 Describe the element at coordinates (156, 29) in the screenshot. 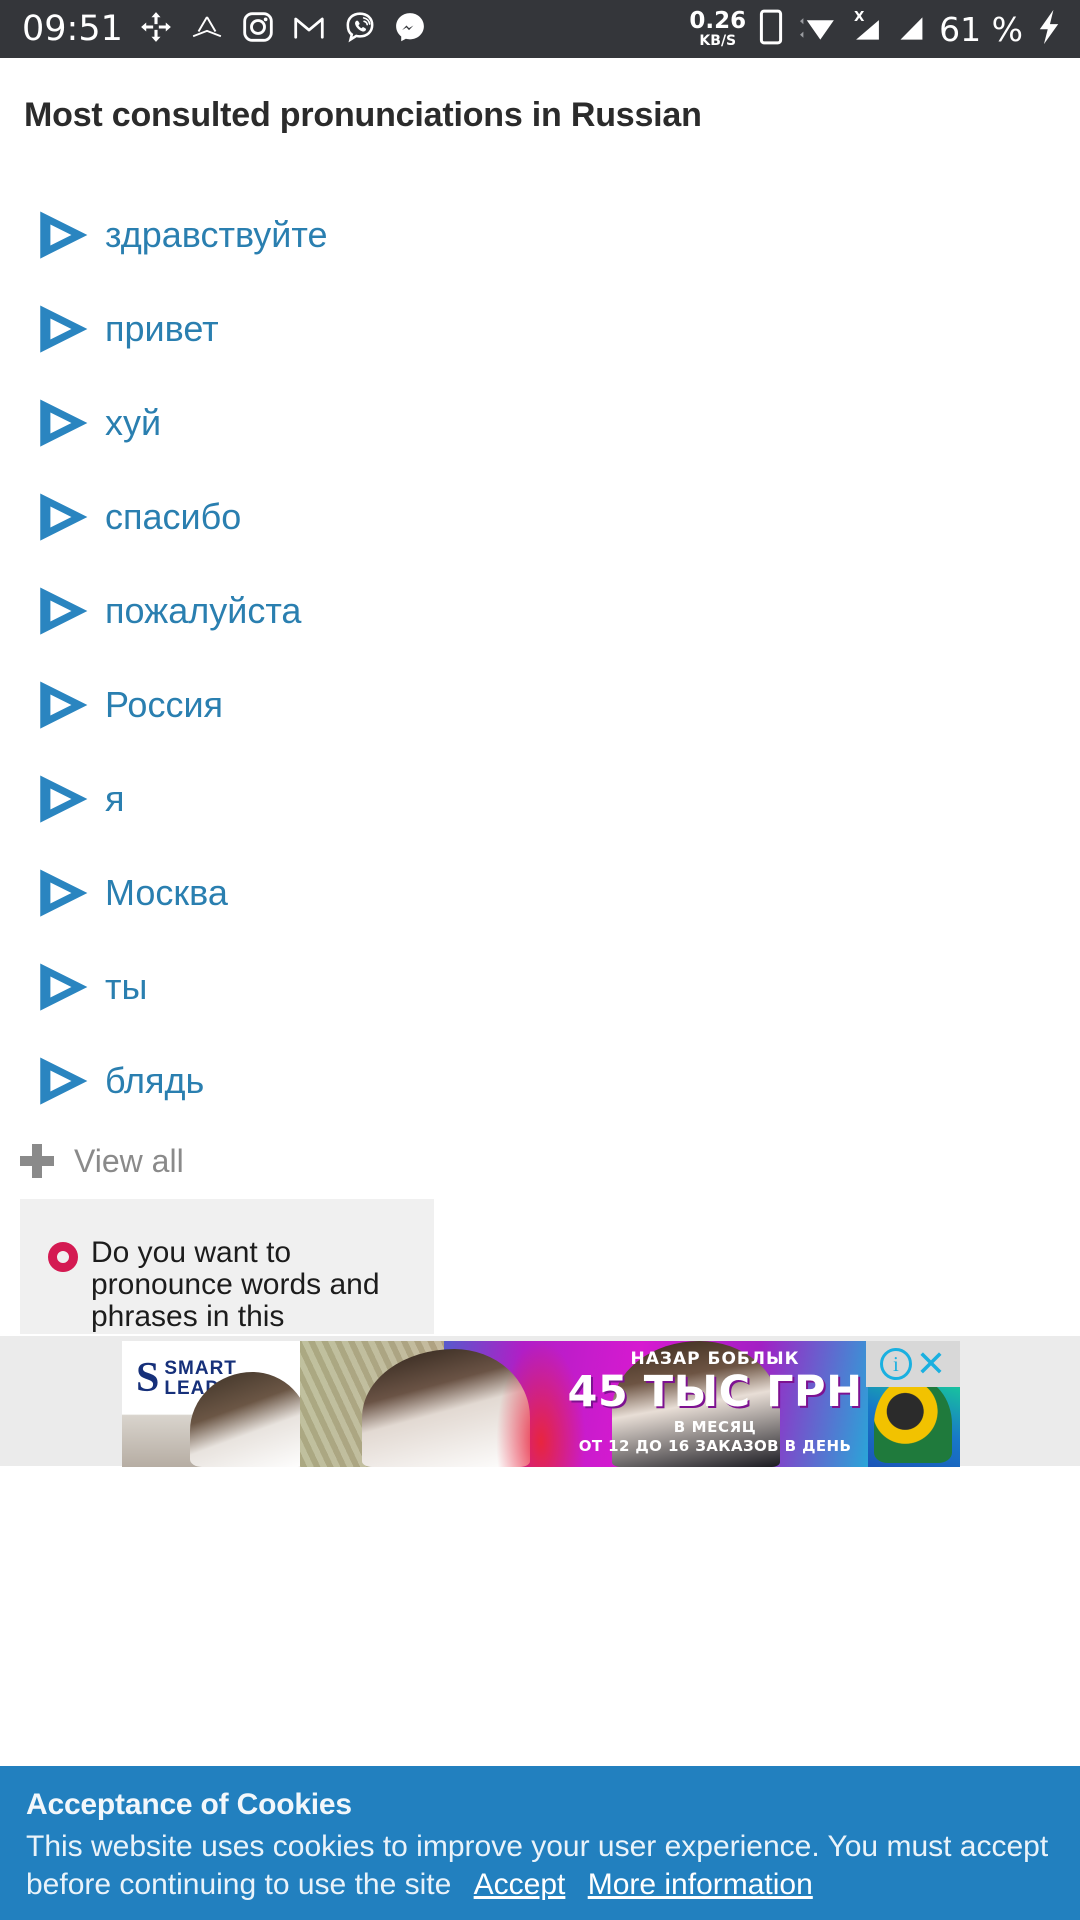

I see `move-arrows-icon` at that location.